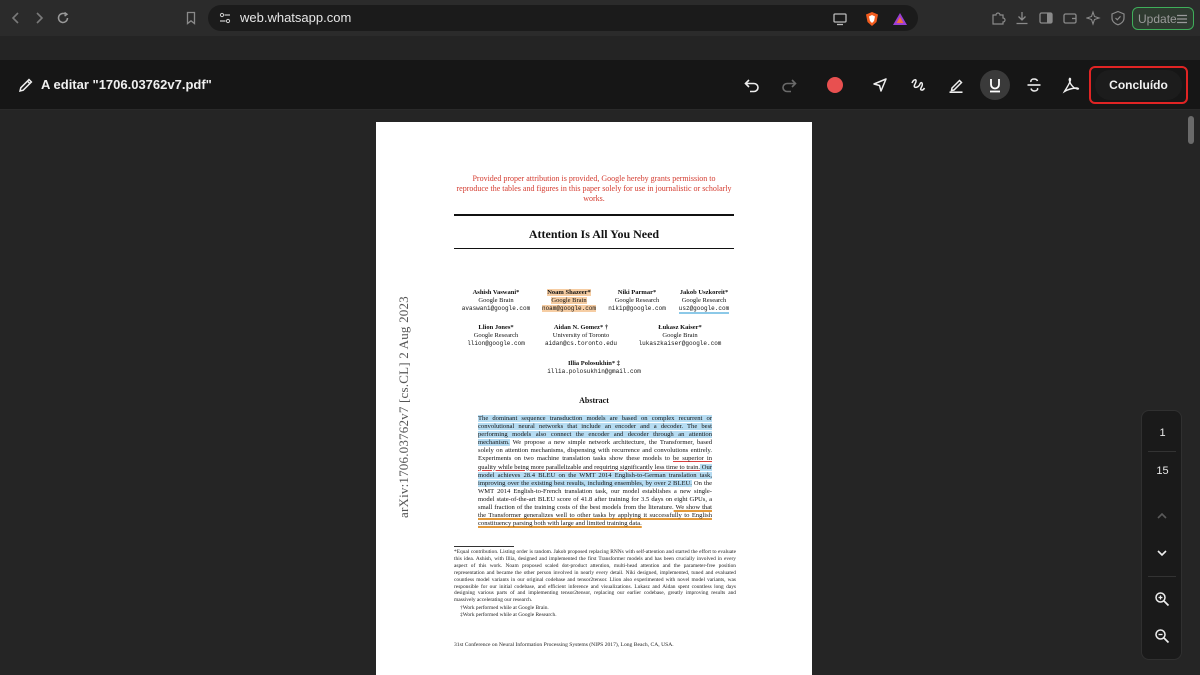 The image size is (1200, 675). Describe the element at coordinates (594, 248) in the screenshot. I see `title-rule-bottom` at that location.